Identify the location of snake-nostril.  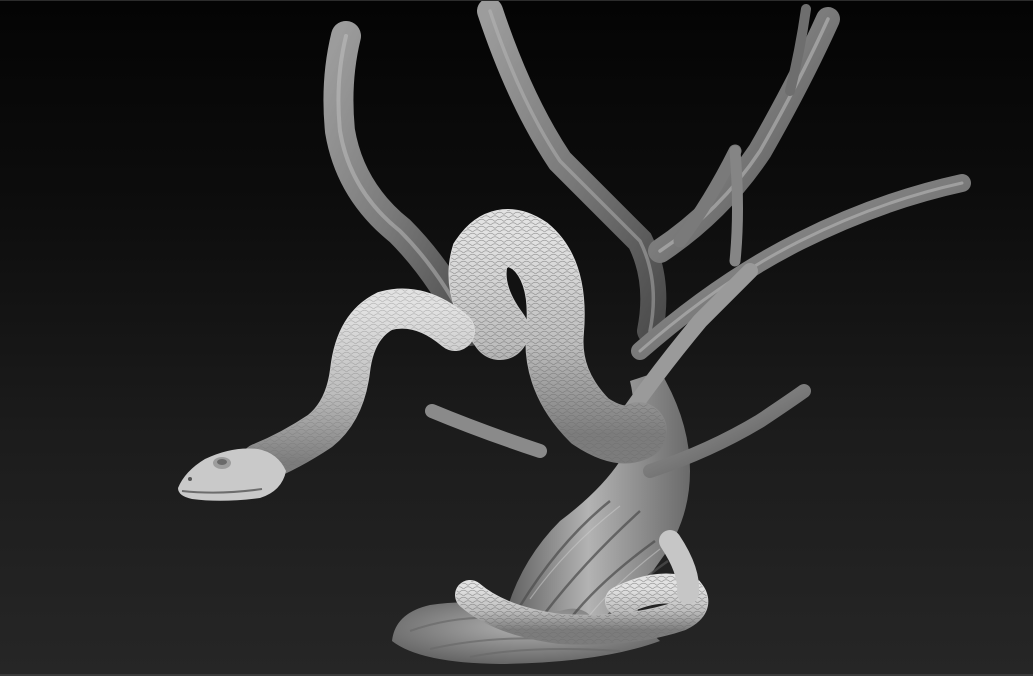
(190, 479).